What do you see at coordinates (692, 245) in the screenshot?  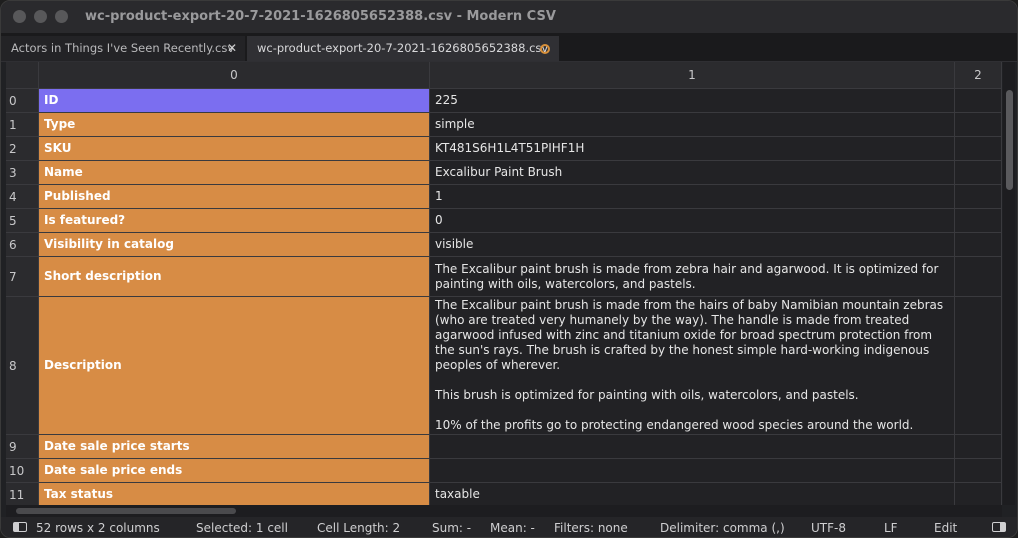 I see `cell-value: visible` at bounding box center [692, 245].